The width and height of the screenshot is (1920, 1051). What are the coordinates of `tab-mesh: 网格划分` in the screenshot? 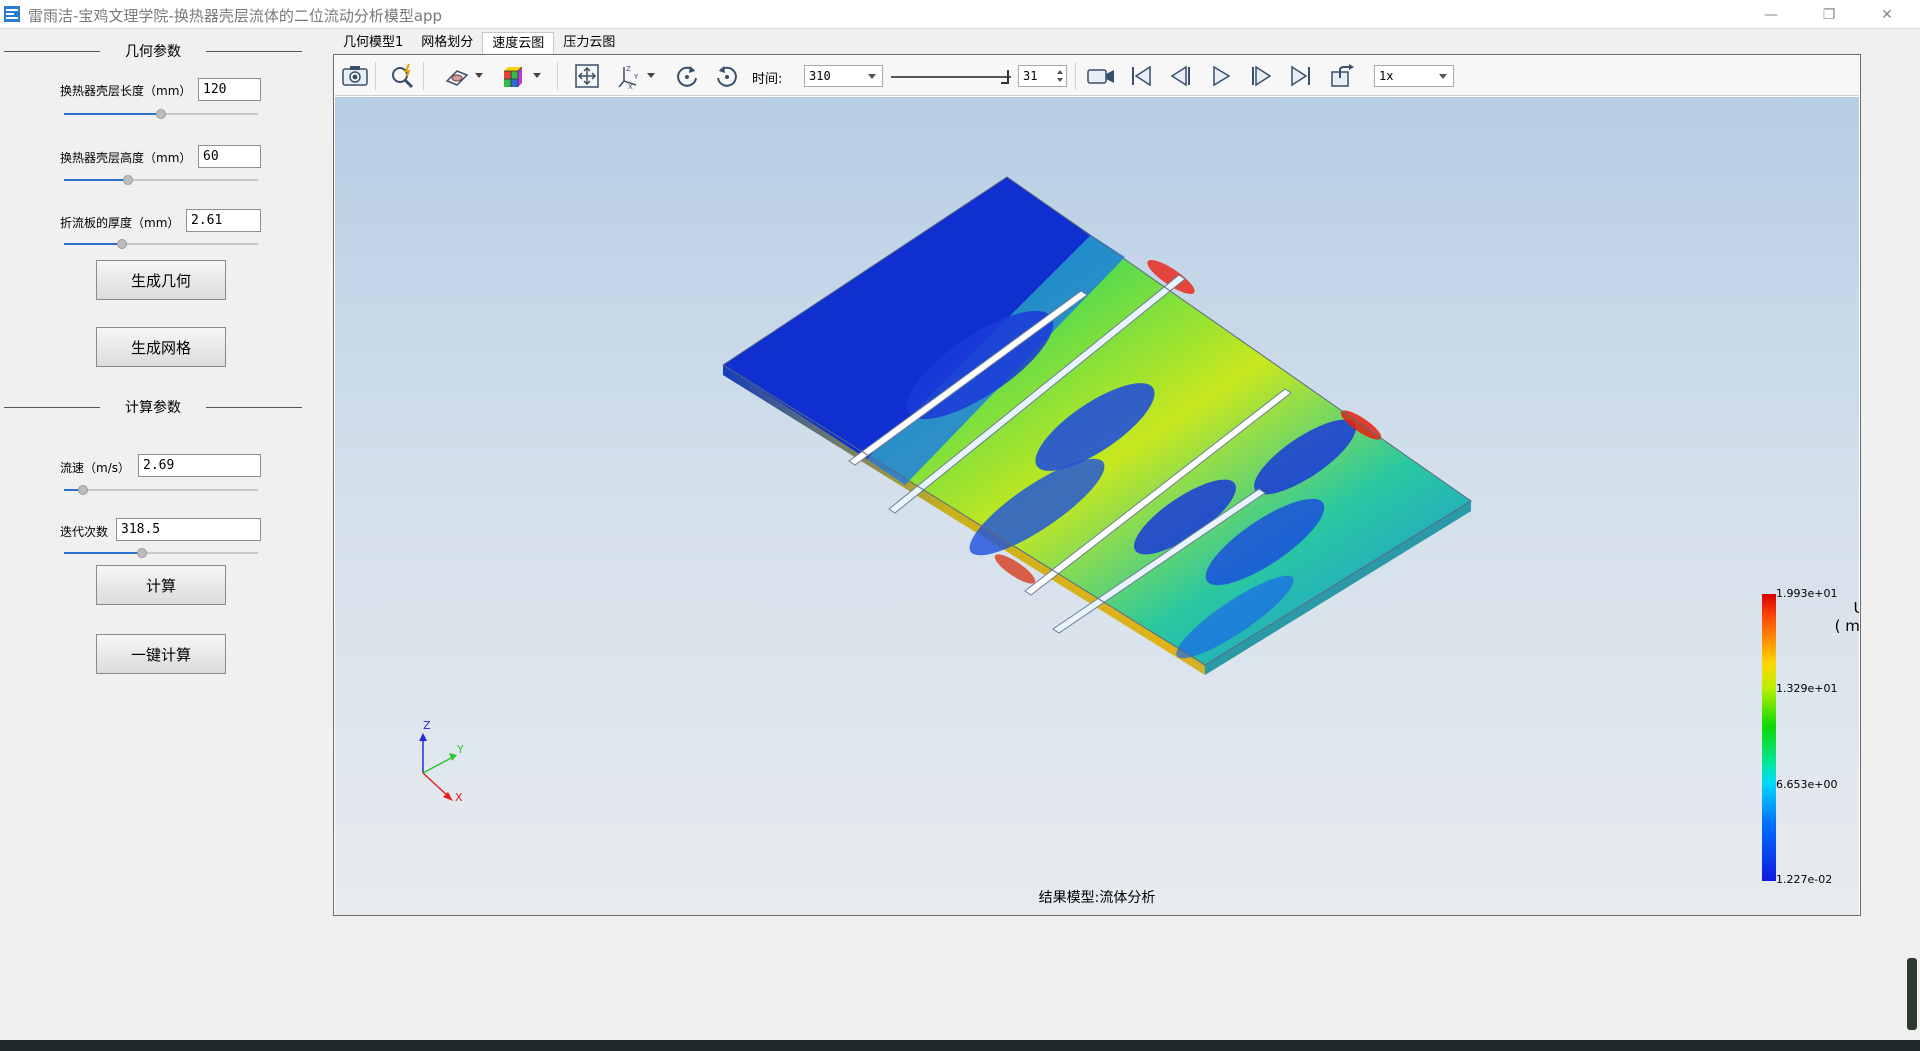 It's located at (447, 43).